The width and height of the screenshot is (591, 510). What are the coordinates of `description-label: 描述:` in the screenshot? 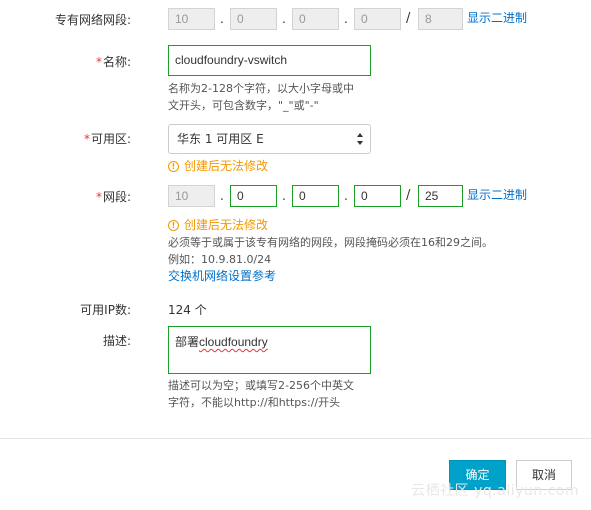 It's located at (116, 341).